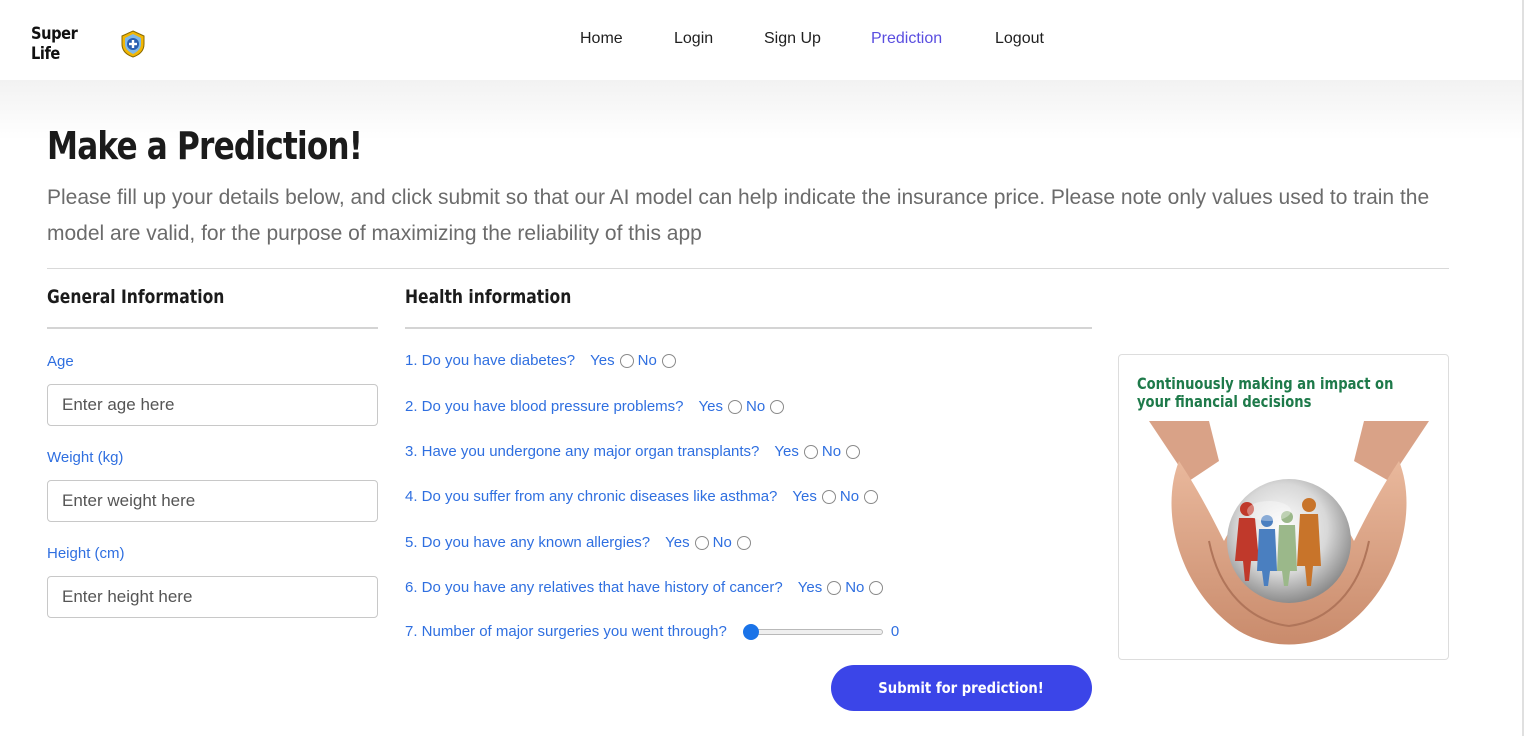  Describe the element at coordinates (734, 406) in the screenshot. I see `blood-pressure-yes-radio` at that location.